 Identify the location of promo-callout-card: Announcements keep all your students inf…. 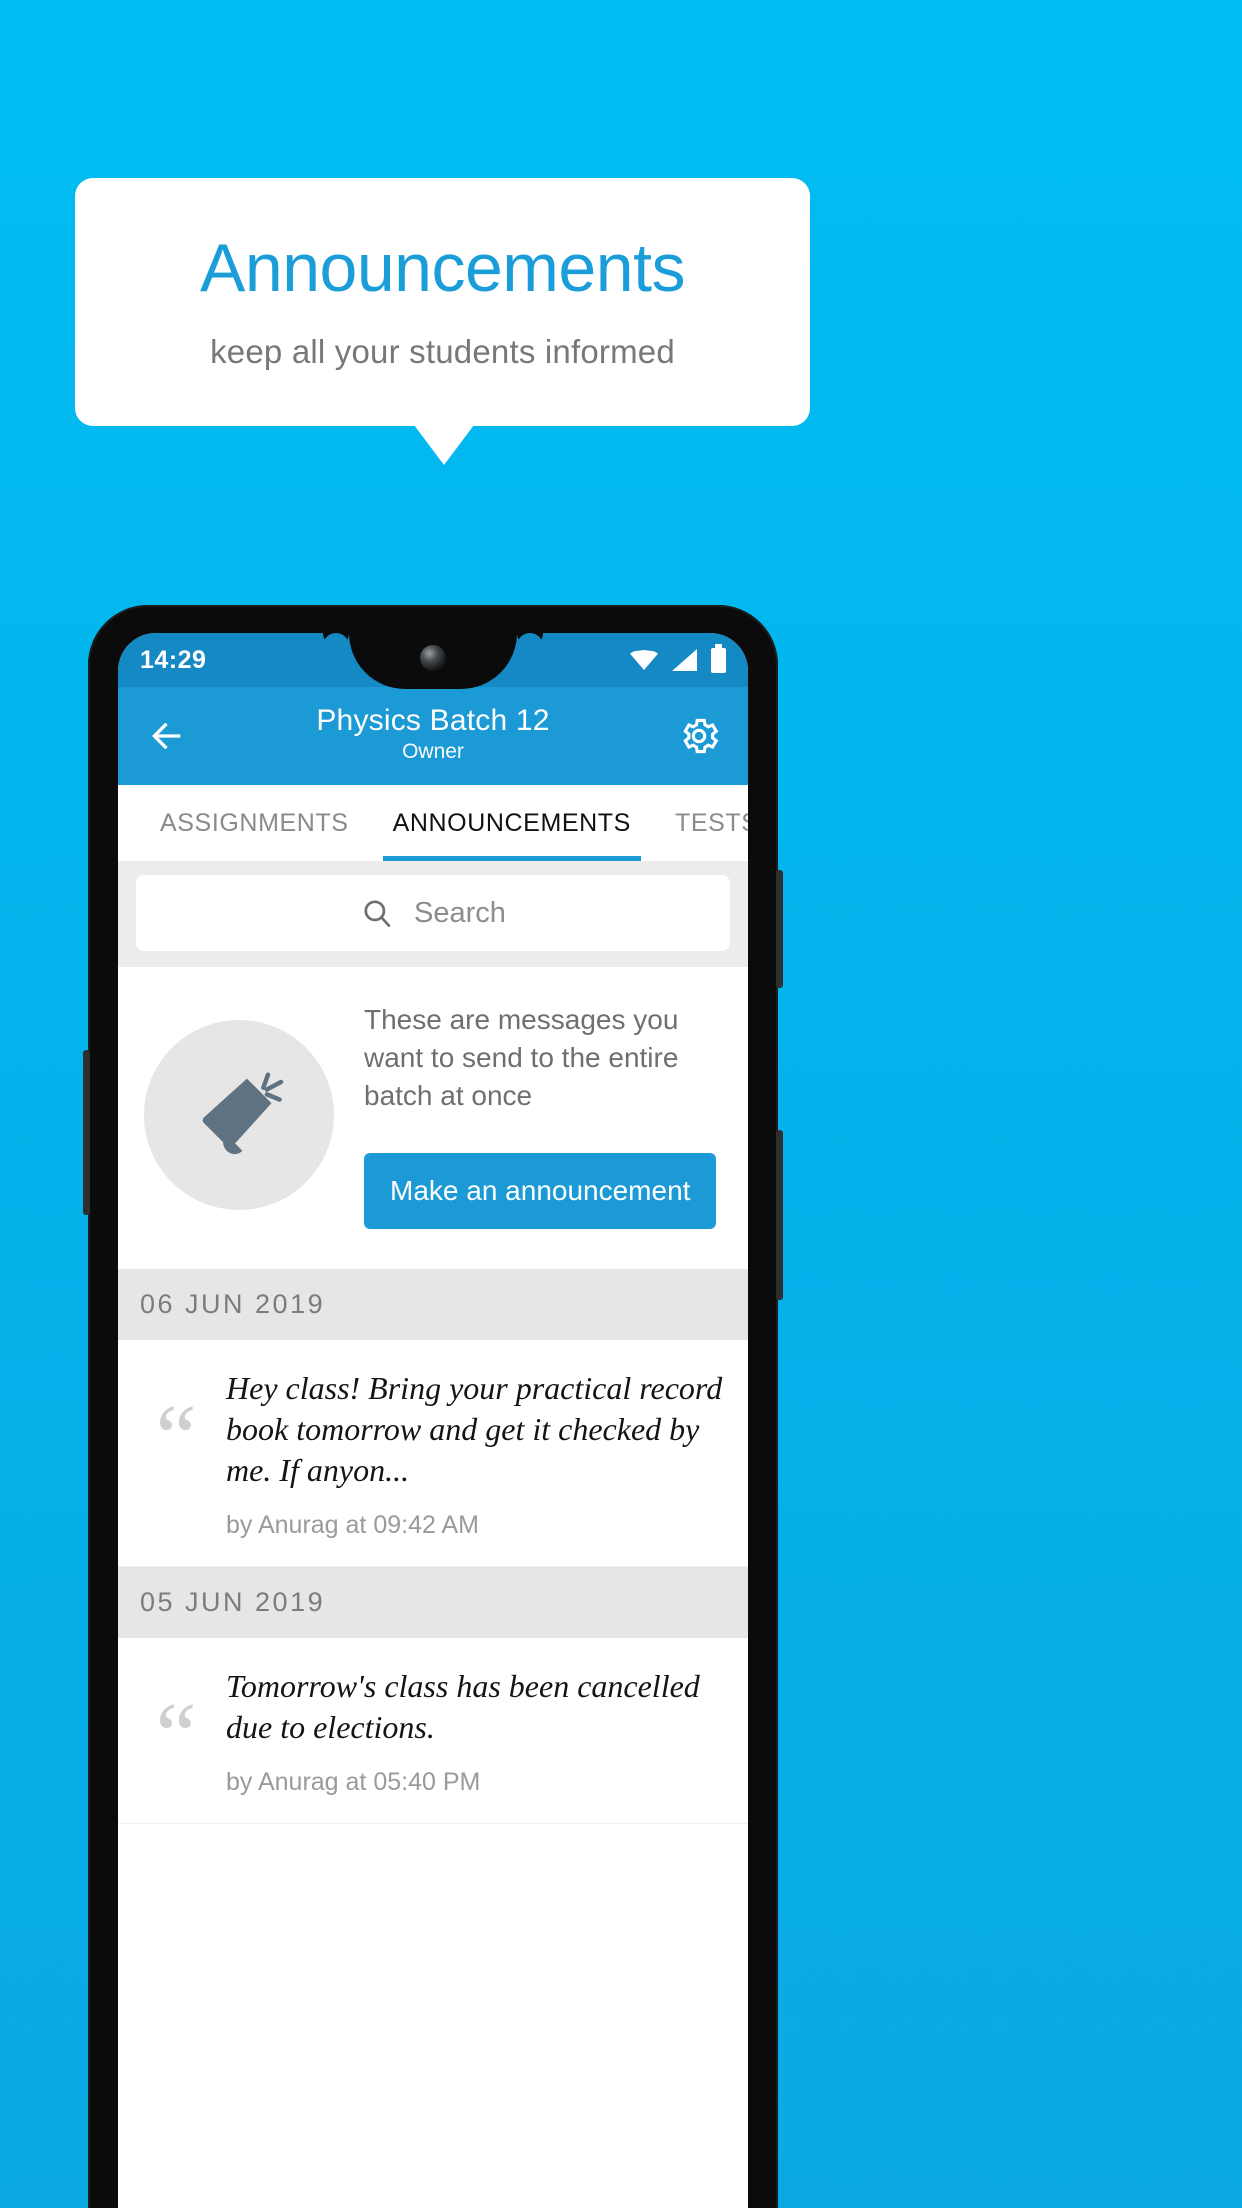
(442, 302).